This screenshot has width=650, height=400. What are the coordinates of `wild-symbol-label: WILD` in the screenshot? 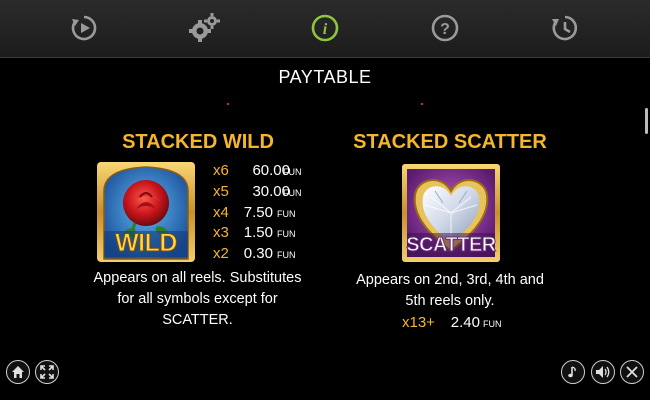 It's located at (146, 243).